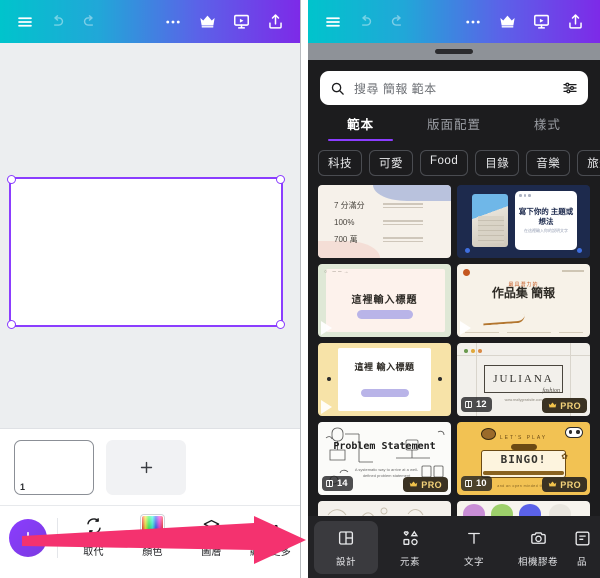 This screenshot has width=600, height=578. I want to click on tool-show-more: 顯示更多, so click(270, 536).